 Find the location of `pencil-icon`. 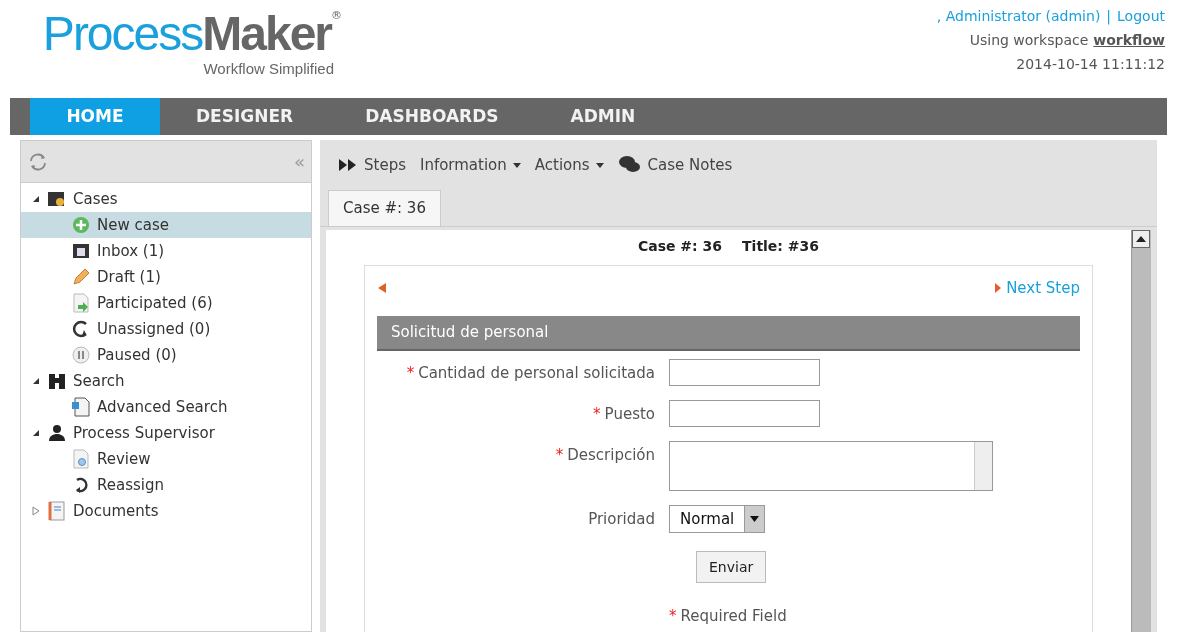

pencil-icon is located at coordinates (81, 277).